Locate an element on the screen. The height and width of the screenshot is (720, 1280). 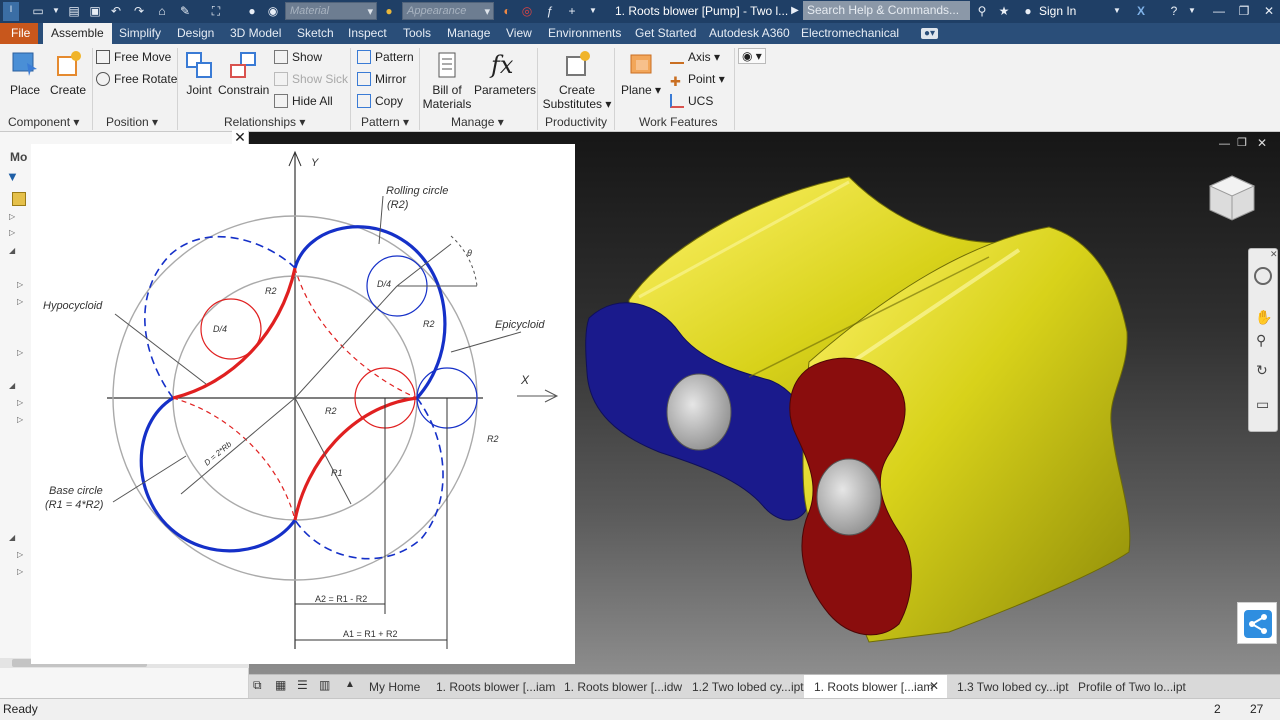
copy-button: Copy is located at coordinates (380, 101).